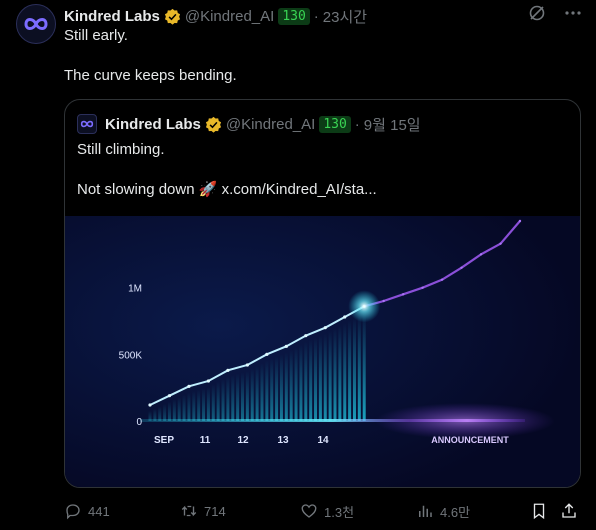 The height and width of the screenshot is (530, 596). Describe the element at coordinates (215, 511) in the screenshot. I see `repost-count: 714` at that location.